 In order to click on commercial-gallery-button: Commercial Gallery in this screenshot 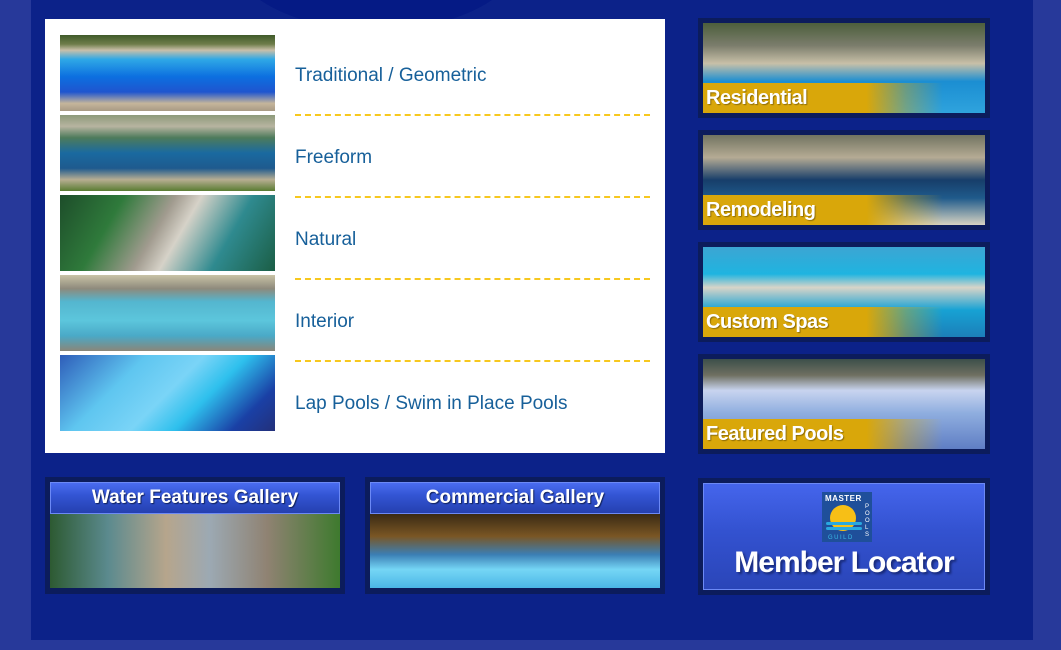, I will do `click(515, 535)`.